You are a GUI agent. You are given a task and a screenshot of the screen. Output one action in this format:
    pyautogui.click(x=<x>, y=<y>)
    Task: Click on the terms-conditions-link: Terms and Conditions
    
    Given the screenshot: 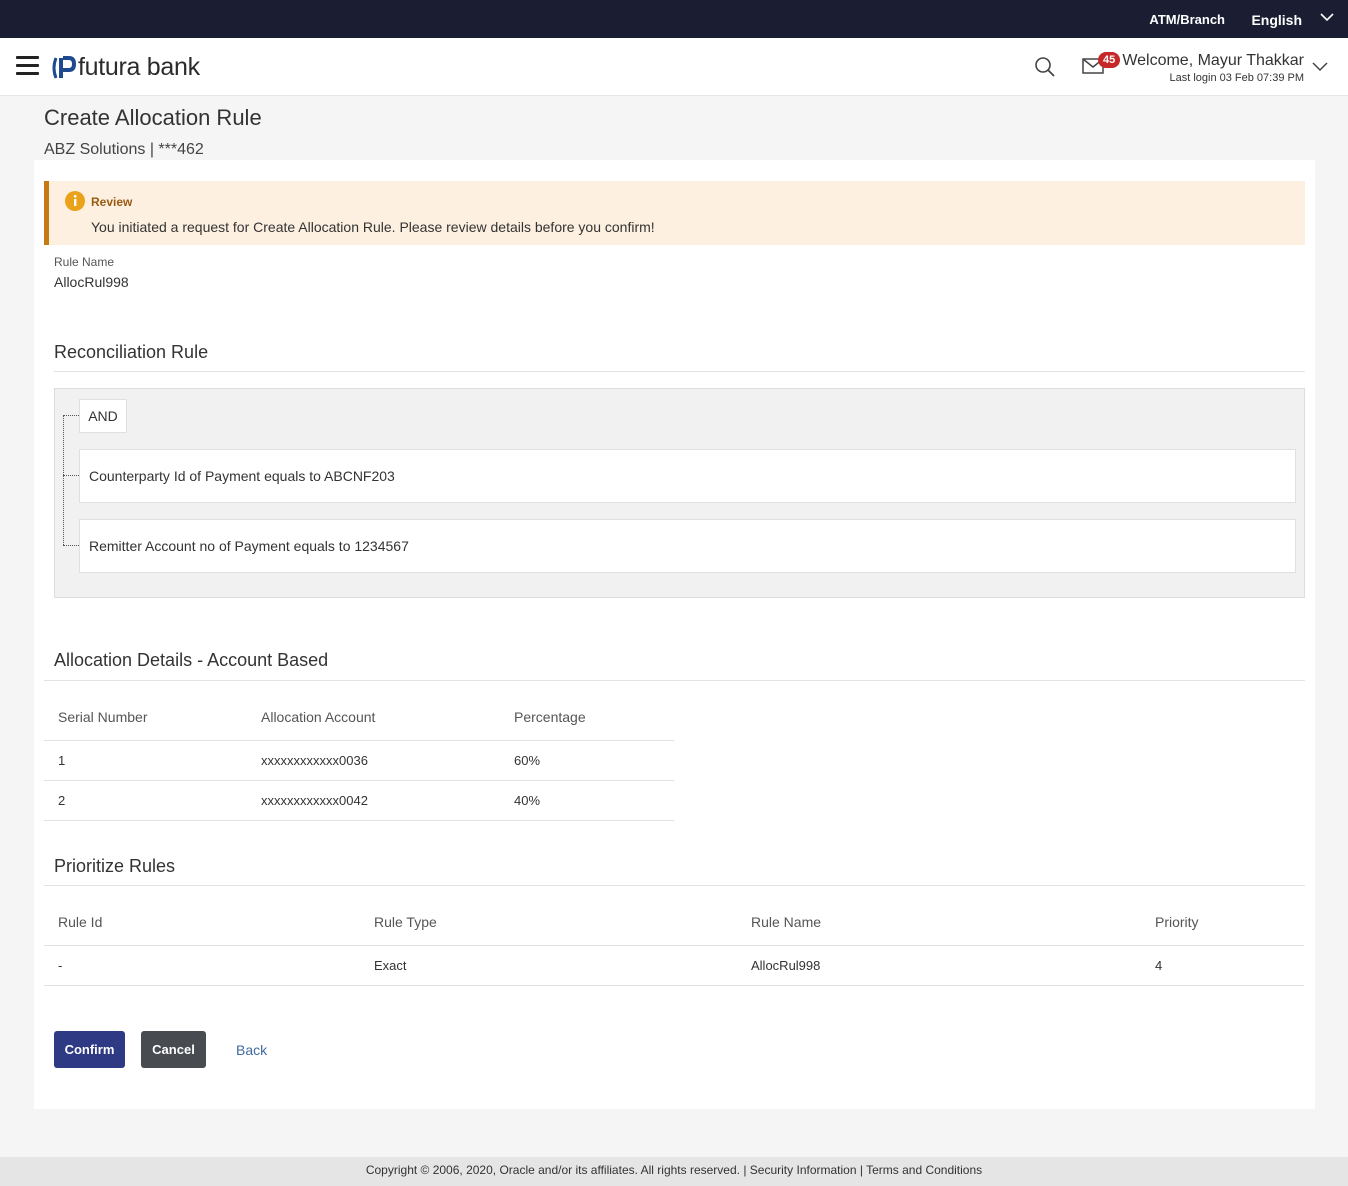 What is the action you would take?
    pyautogui.click(x=924, y=1170)
    